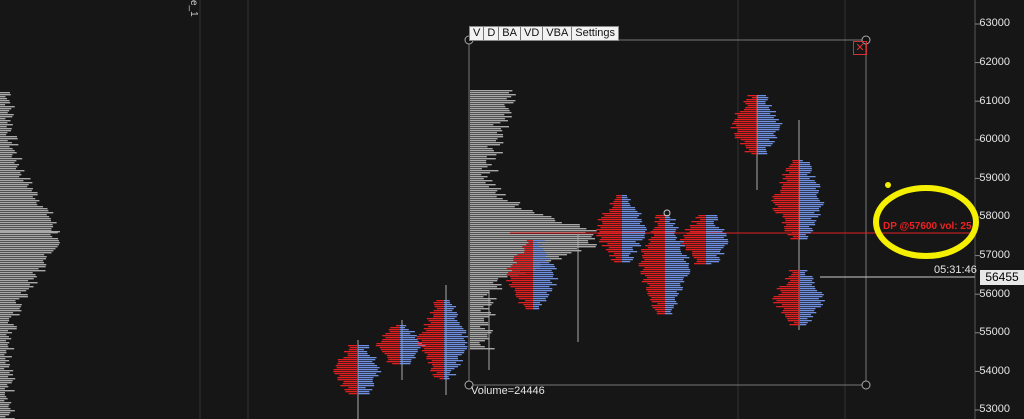 The width and height of the screenshot is (1024, 419). I want to click on price-axis-label: 55000, so click(994, 332).